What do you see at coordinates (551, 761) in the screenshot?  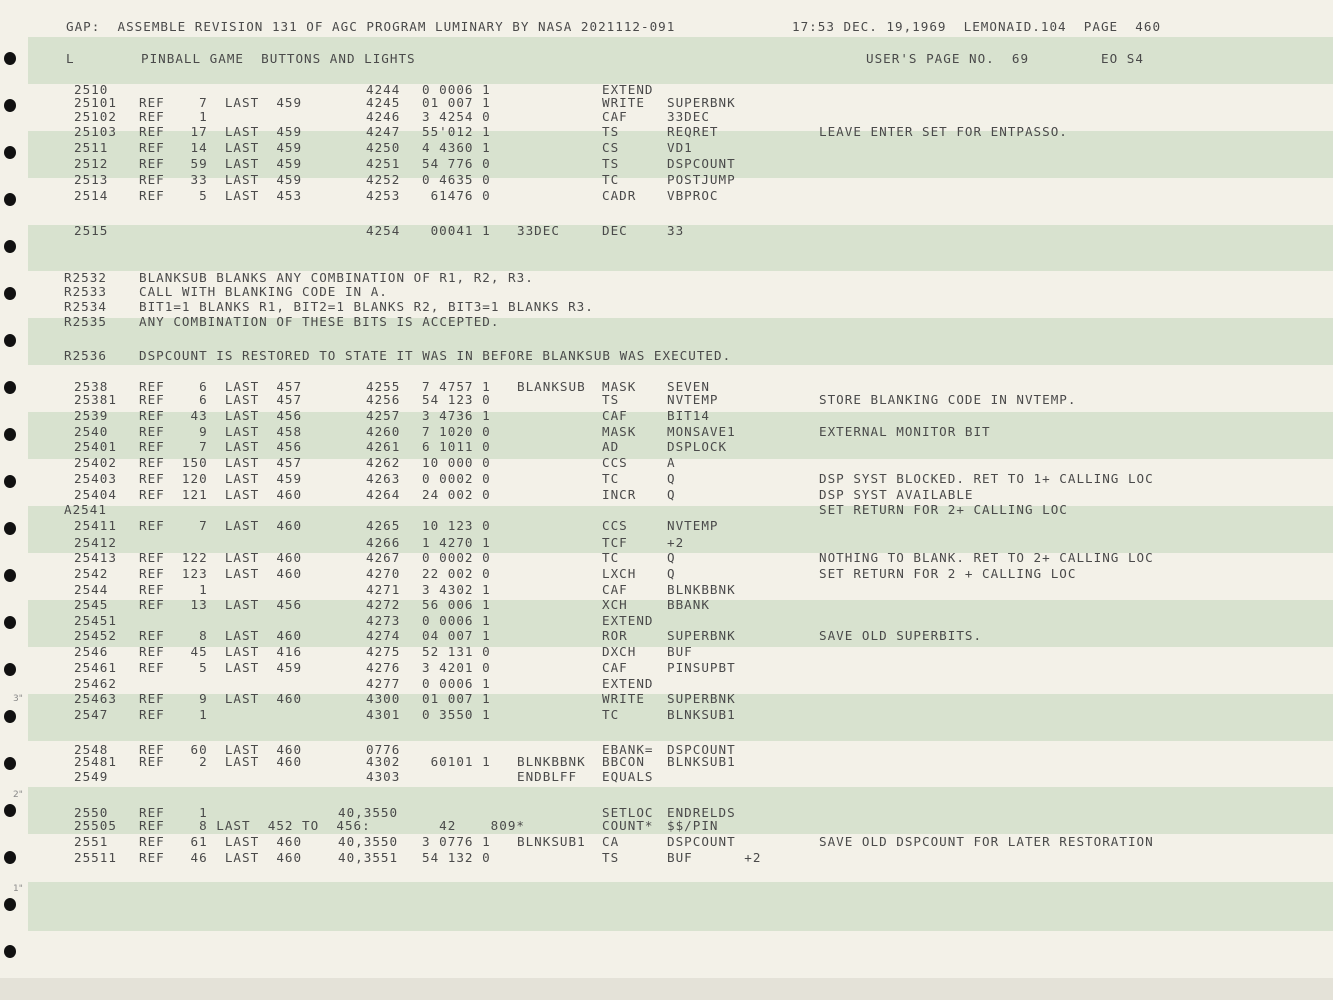 I see `line-label: BLNKBBNK` at bounding box center [551, 761].